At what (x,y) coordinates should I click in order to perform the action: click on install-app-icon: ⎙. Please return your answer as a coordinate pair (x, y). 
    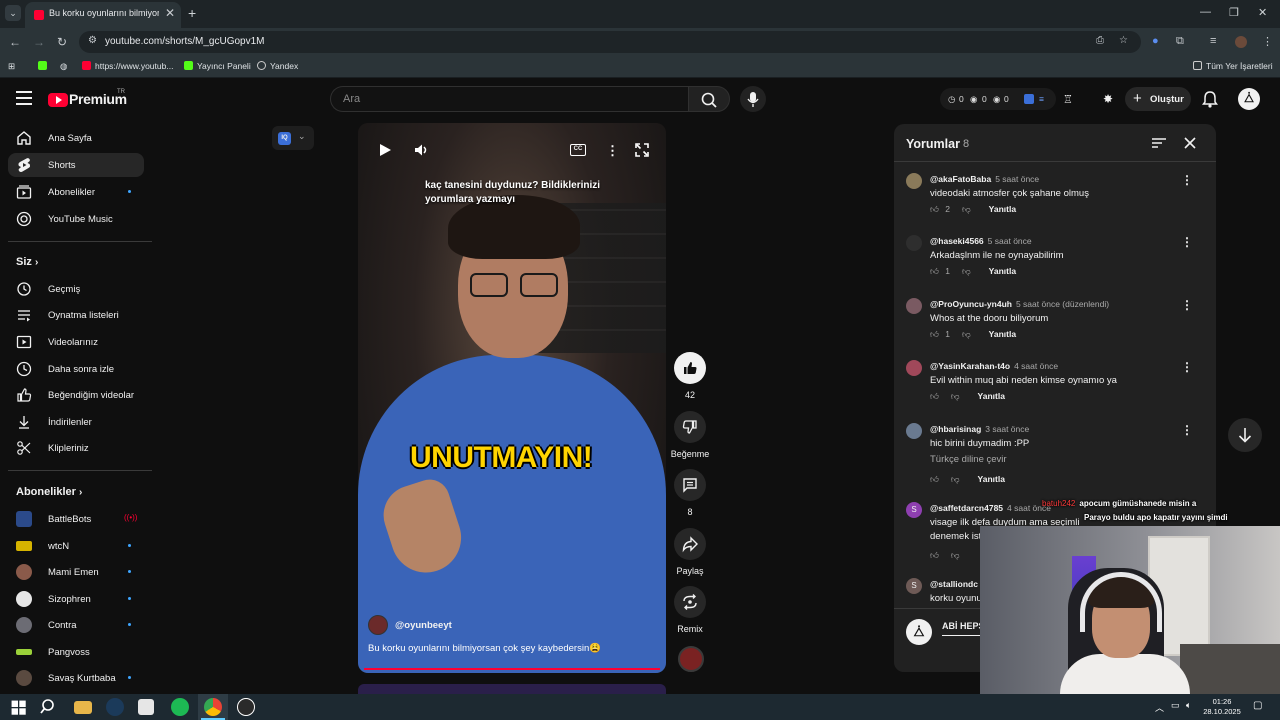
    Looking at the image, I should click on (1100, 40).